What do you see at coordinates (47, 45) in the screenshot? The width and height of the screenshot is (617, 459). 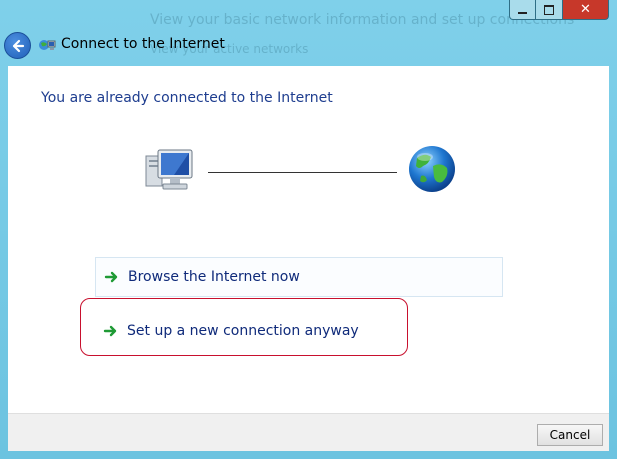 I see `network-icon` at bounding box center [47, 45].